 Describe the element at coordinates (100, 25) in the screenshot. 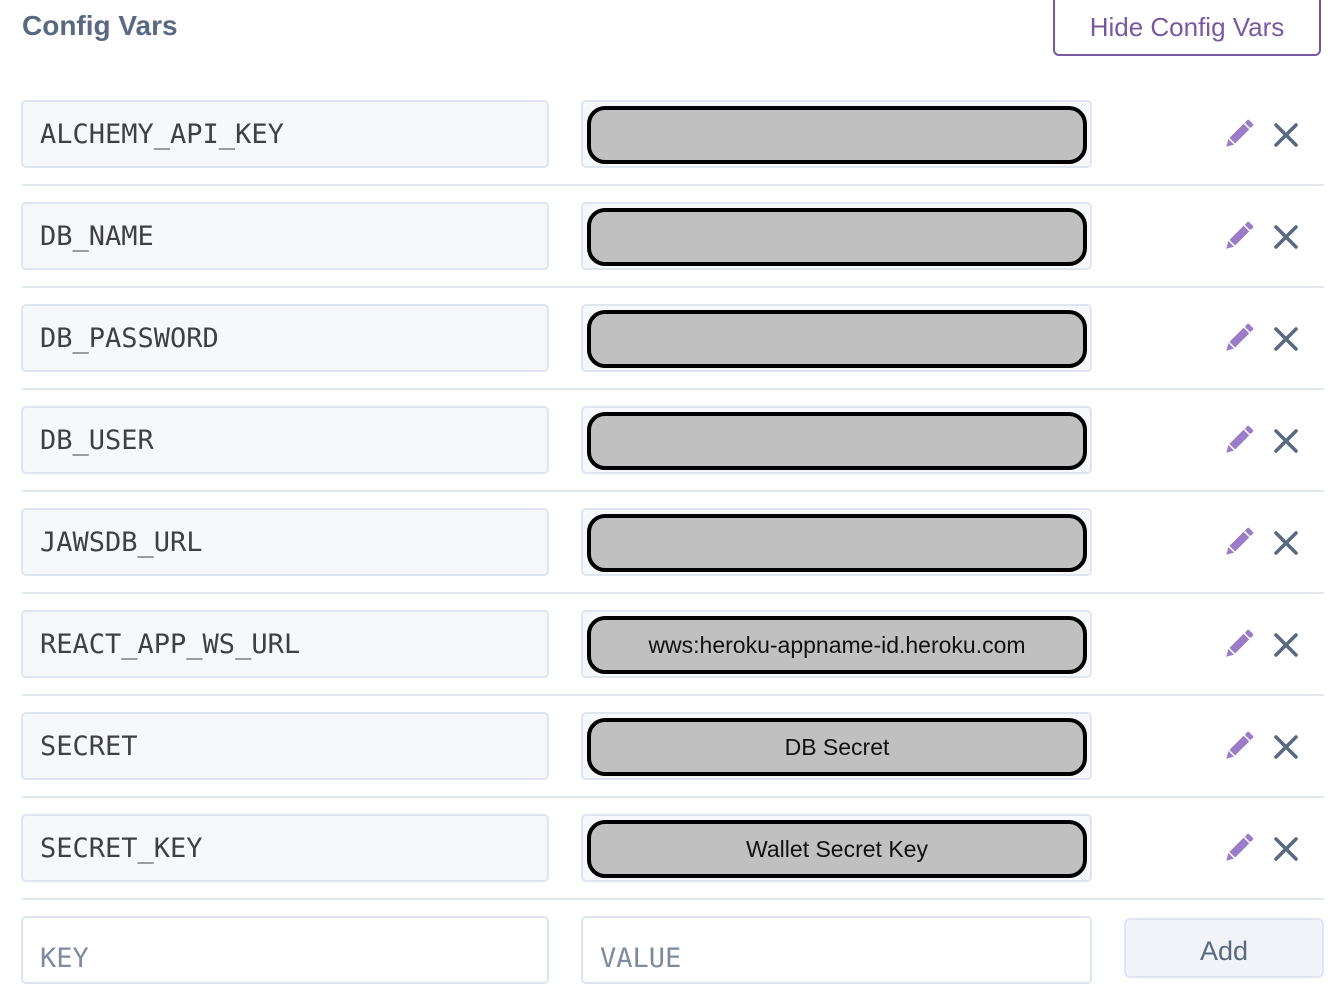

I see `section-title: Config Vars` at that location.